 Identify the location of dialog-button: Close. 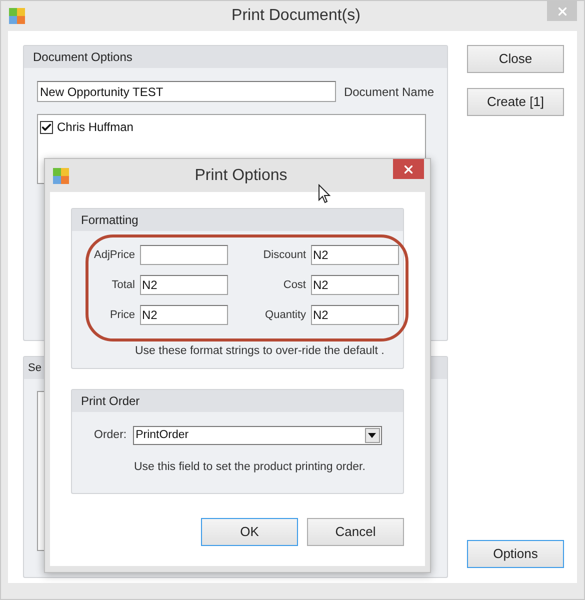
(515, 59).